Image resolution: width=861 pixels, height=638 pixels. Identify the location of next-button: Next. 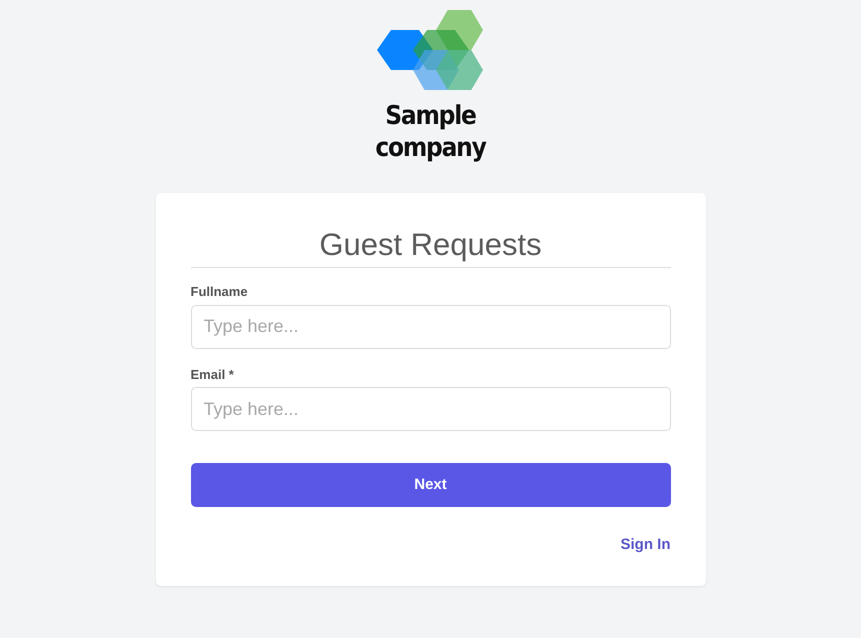
(430, 485).